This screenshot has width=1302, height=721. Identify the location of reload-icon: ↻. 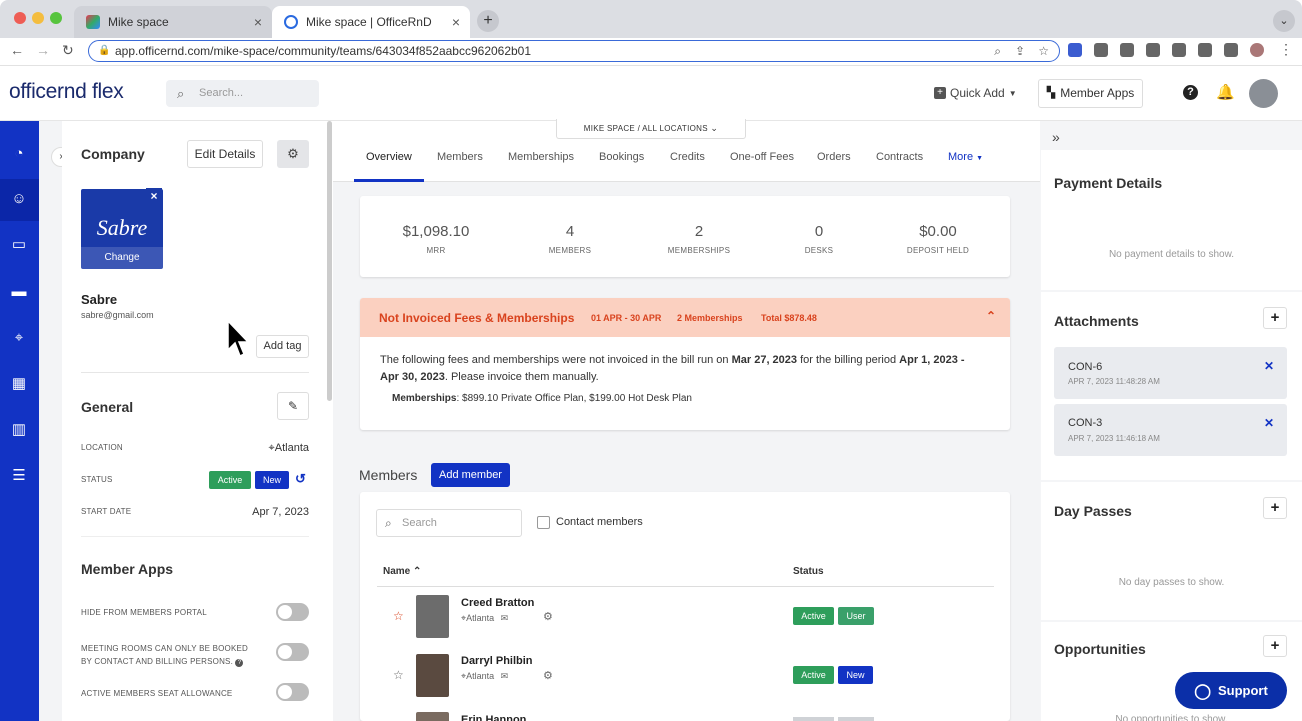
(68, 50).